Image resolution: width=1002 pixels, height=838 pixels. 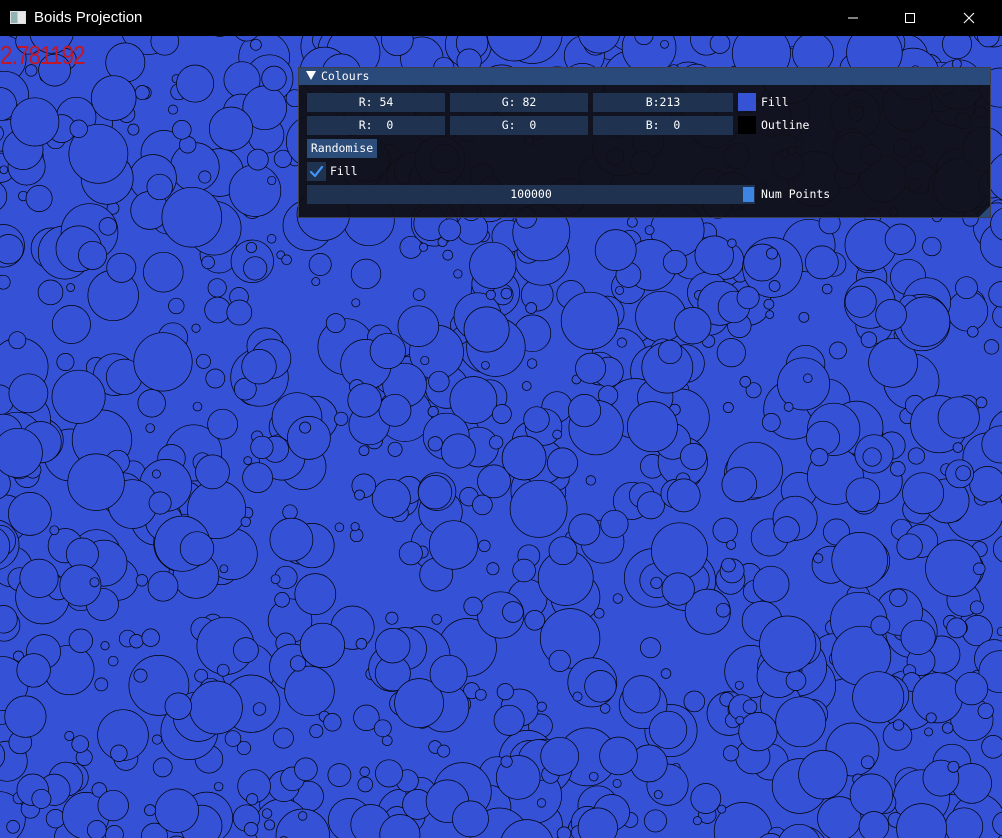 What do you see at coordinates (644, 76) in the screenshot?
I see `panel-header: Colours` at bounding box center [644, 76].